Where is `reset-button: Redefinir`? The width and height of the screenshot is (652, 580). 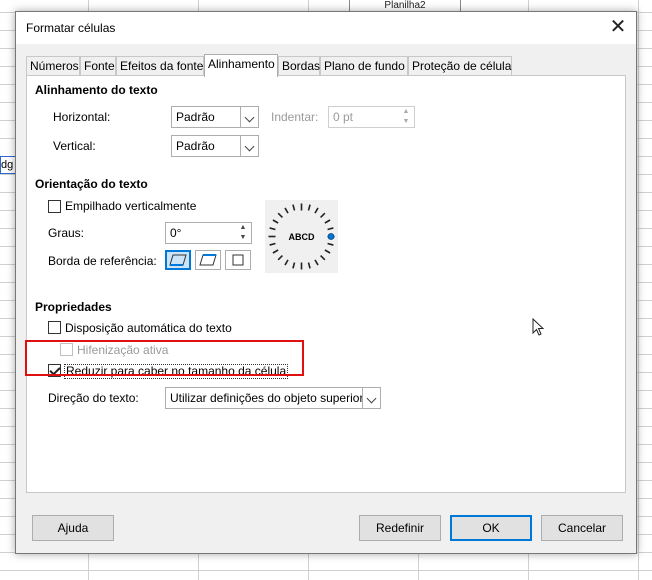 reset-button: Redefinir is located at coordinates (400, 528).